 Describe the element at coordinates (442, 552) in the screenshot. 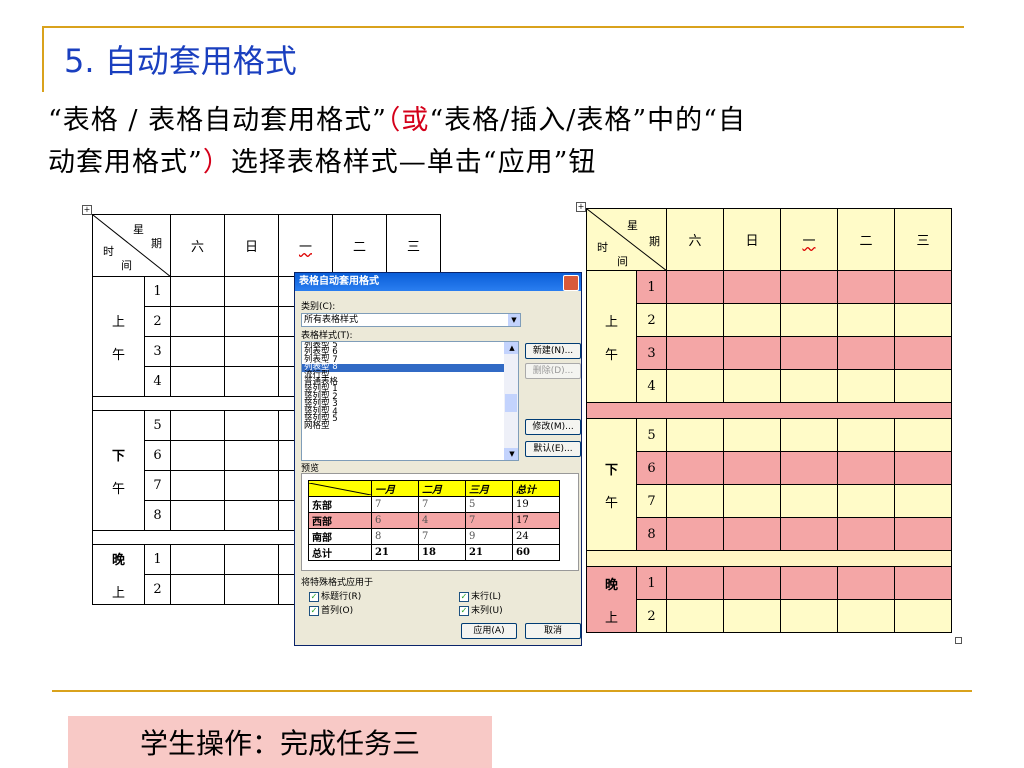

I see `preview-cell: 18` at that location.